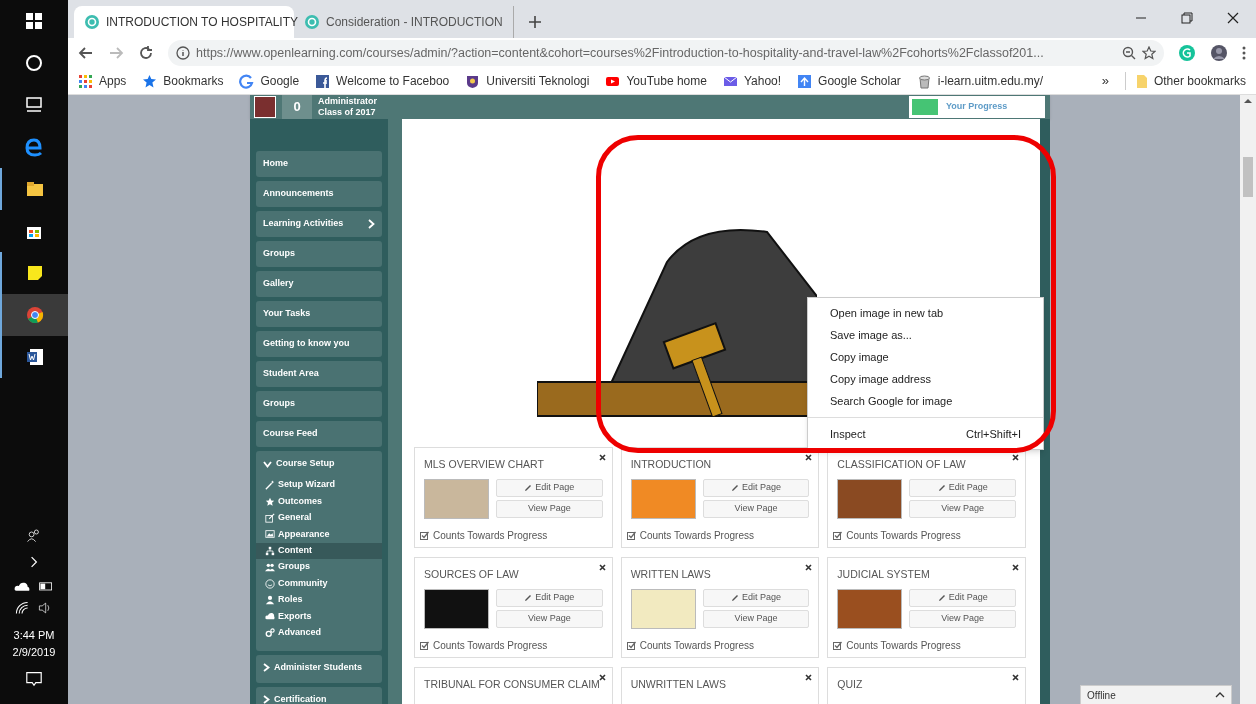 Image resolution: width=1256 pixels, height=704 pixels. Describe the element at coordinates (319, 518) in the screenshot. I see `sidebar-subitem: General` at that location.